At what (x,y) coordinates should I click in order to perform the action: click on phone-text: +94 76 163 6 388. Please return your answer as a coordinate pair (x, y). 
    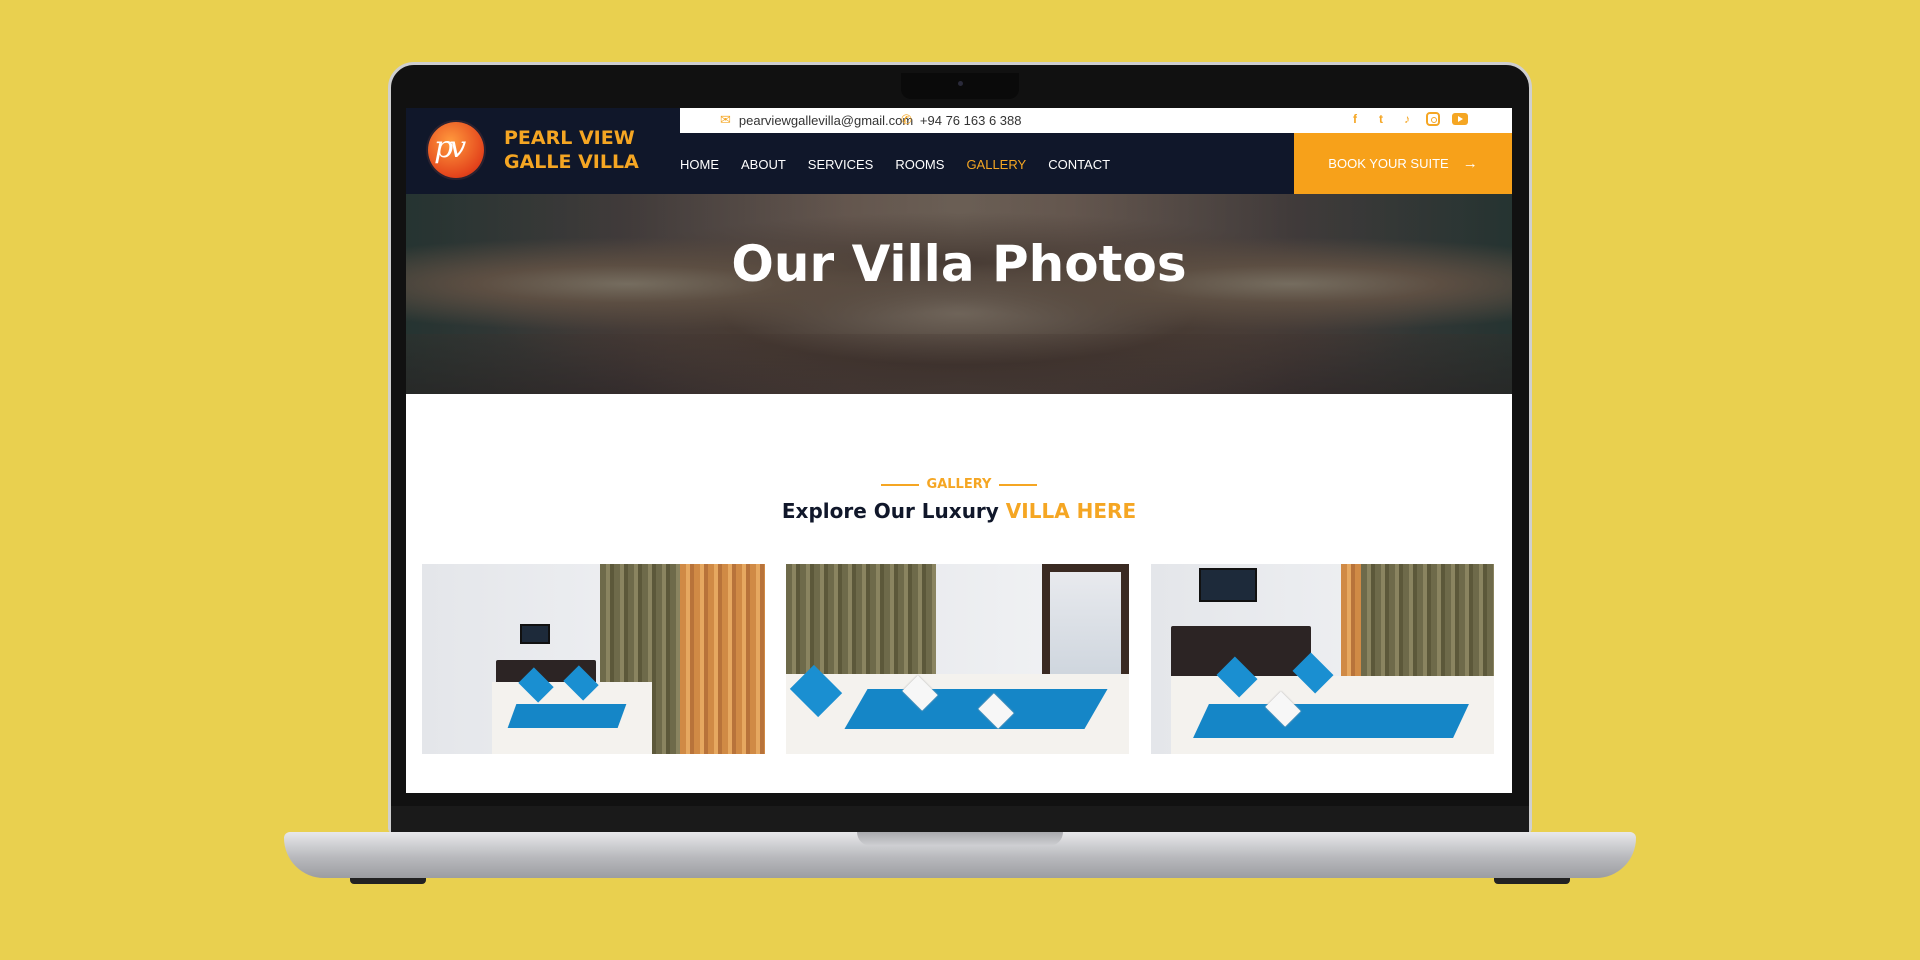
    Looking at the image, I should click on (970, 120).